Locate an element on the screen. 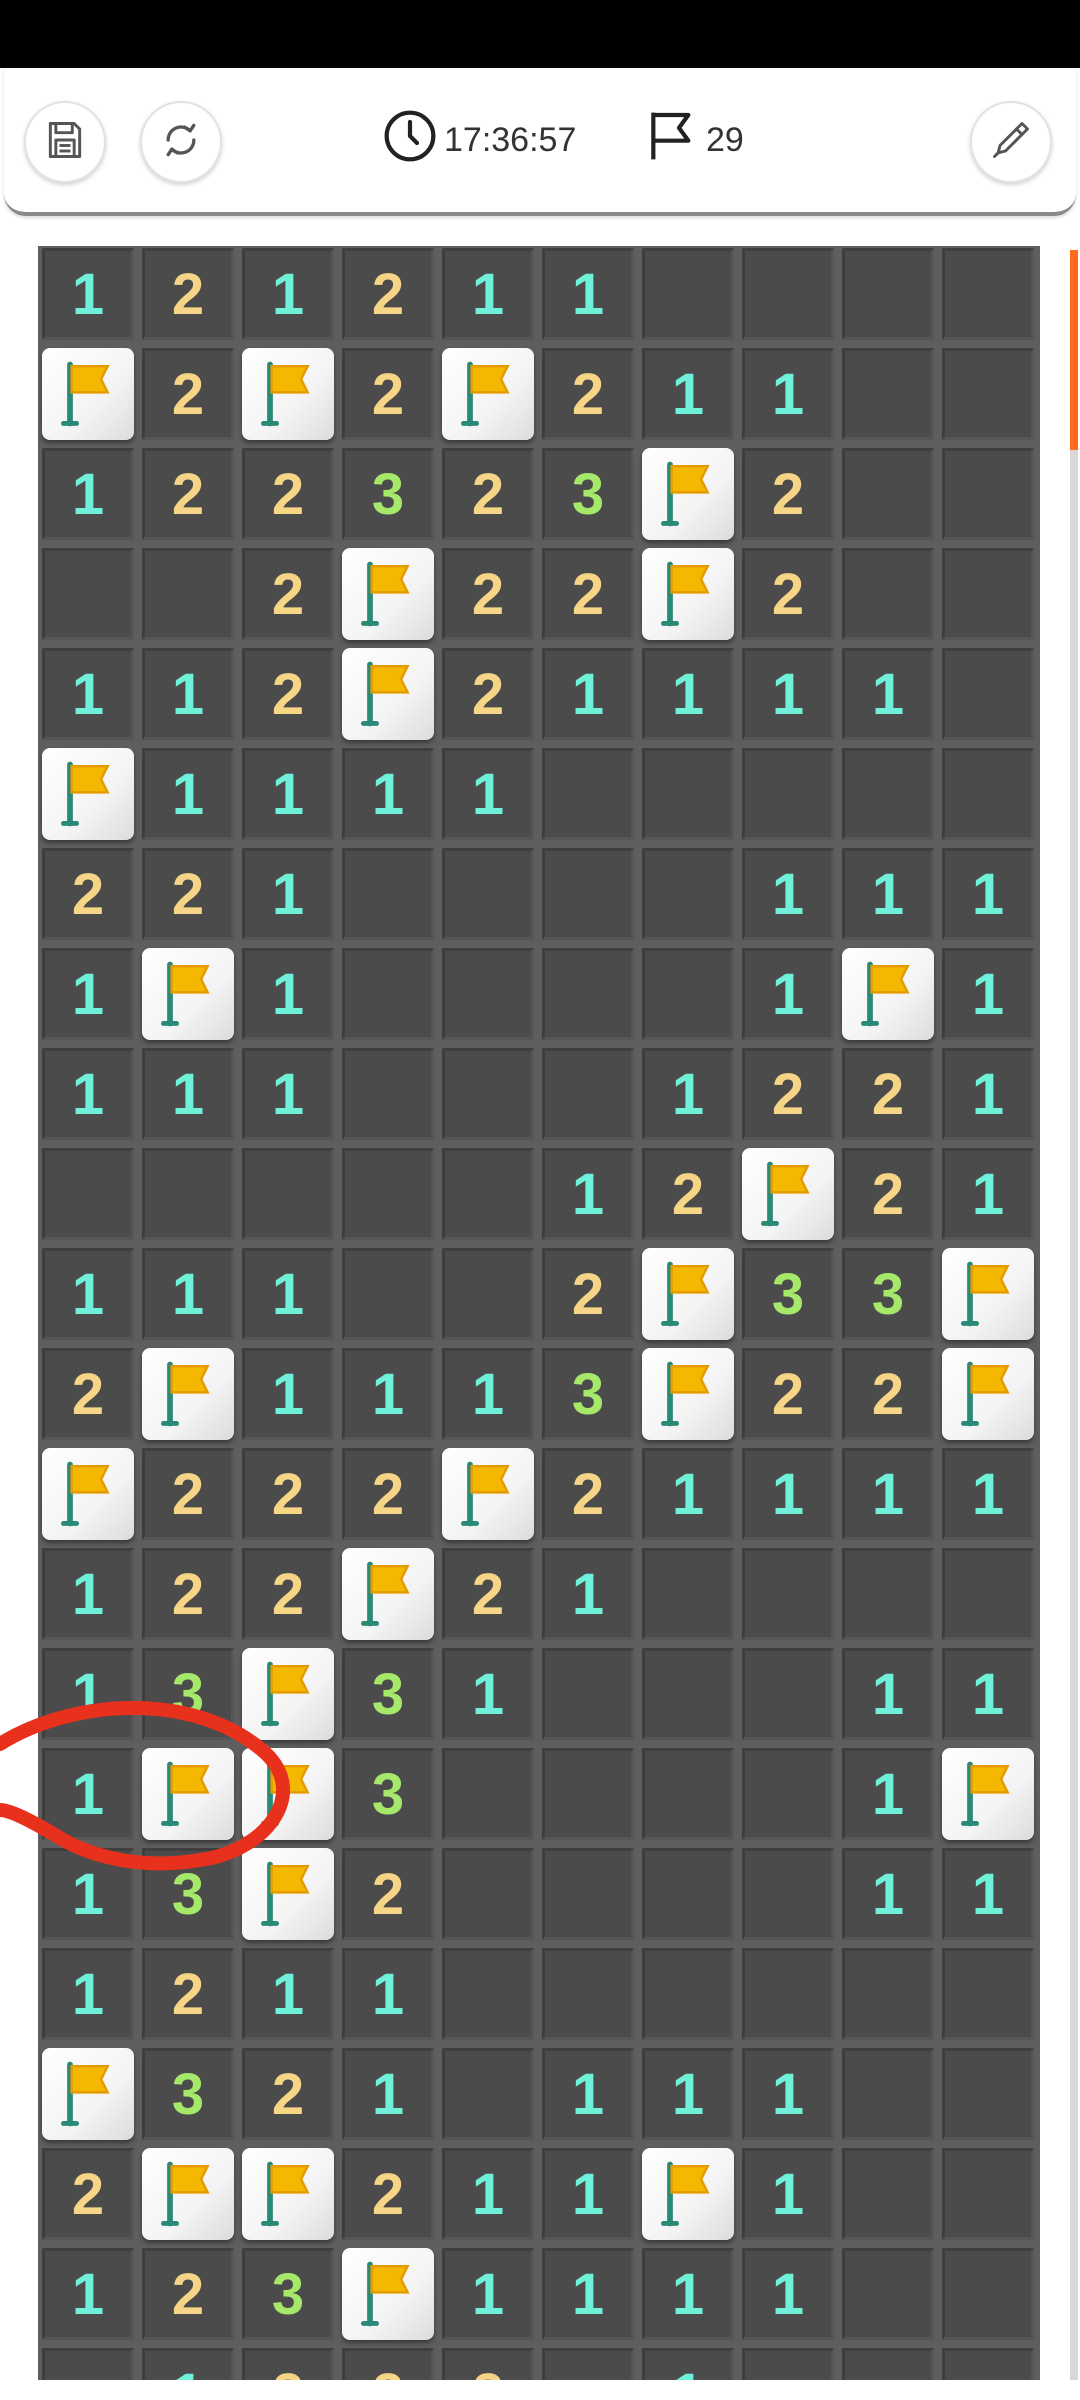  scrollbar-thumb is located at coordinates (1074, 350).